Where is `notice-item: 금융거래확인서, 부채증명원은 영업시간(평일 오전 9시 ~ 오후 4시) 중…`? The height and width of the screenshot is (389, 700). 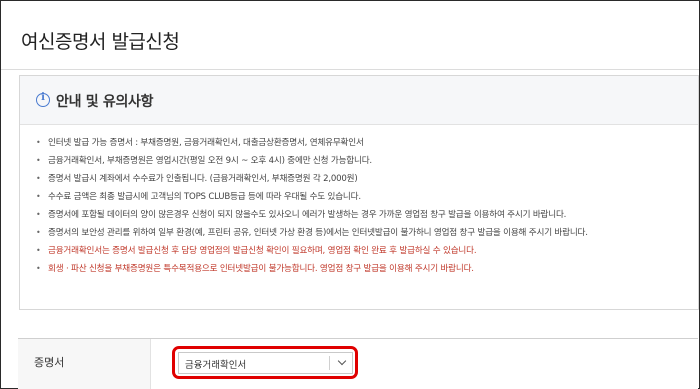
notice-item: 금융거래확인서, 부채증명원은 영업시간(평일 오전 9시 ~ 오후 4시) 중… is located at coordinates (311, 161).